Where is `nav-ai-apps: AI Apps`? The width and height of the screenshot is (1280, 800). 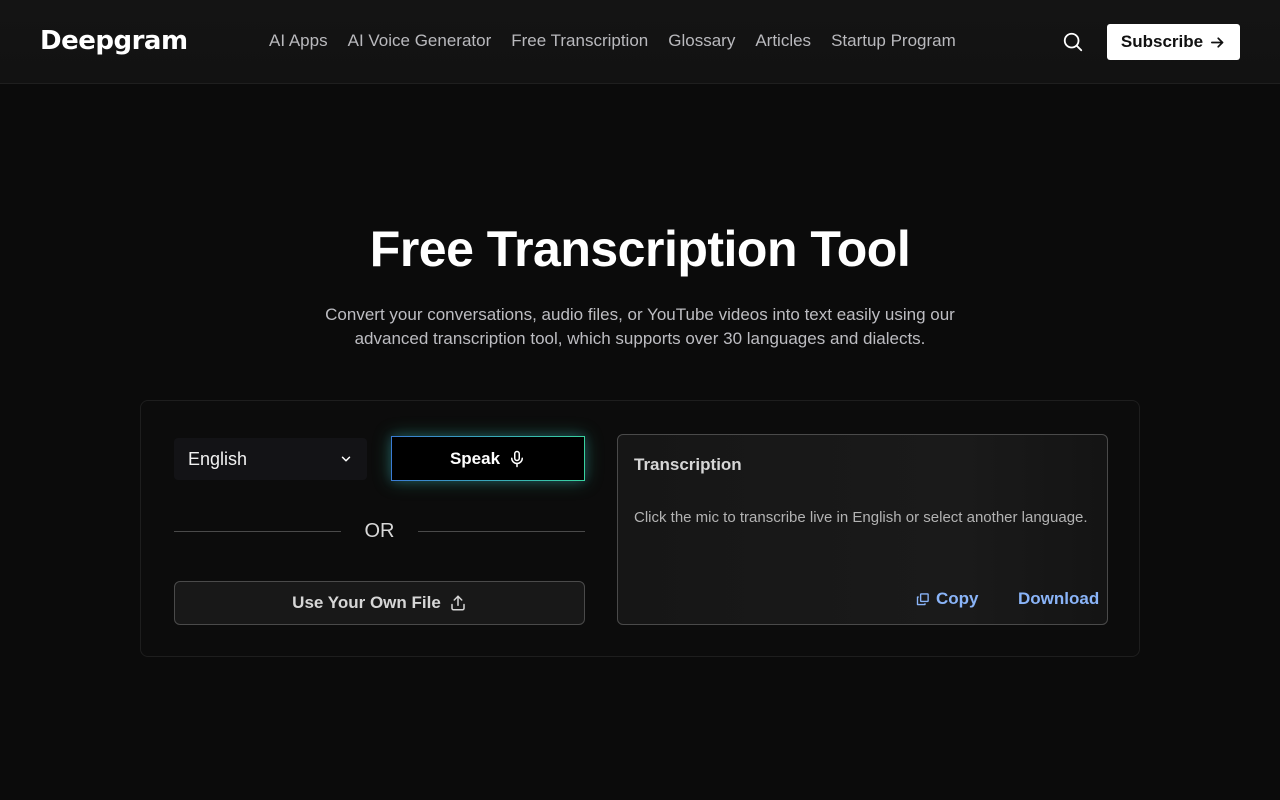 nav-ai-apps: AI Apps is located at coordinates (298, 41).